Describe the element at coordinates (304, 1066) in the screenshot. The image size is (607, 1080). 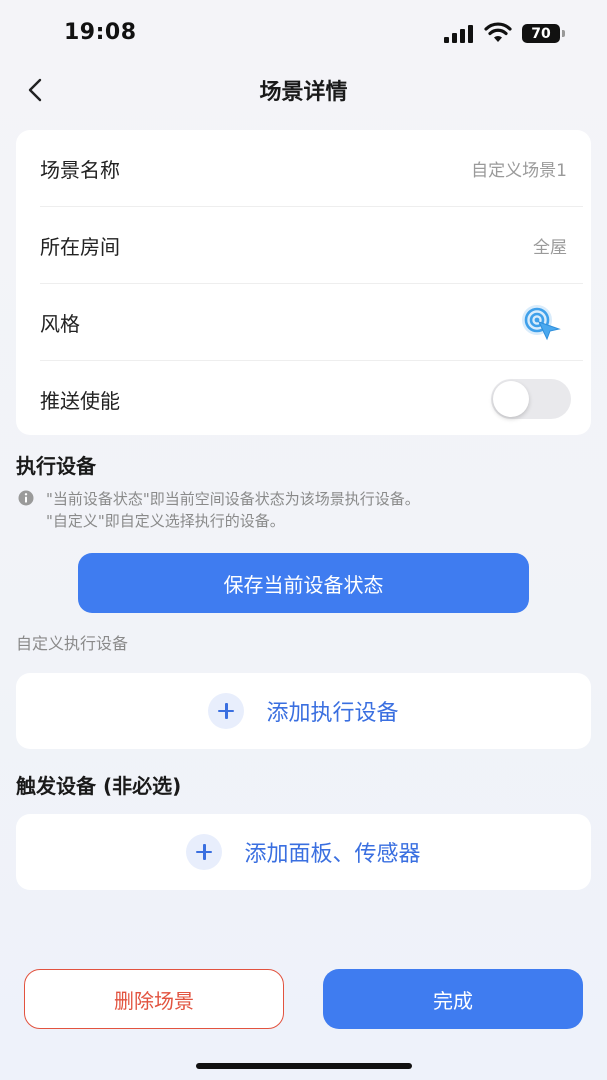
I see `home-indicator` at that location.